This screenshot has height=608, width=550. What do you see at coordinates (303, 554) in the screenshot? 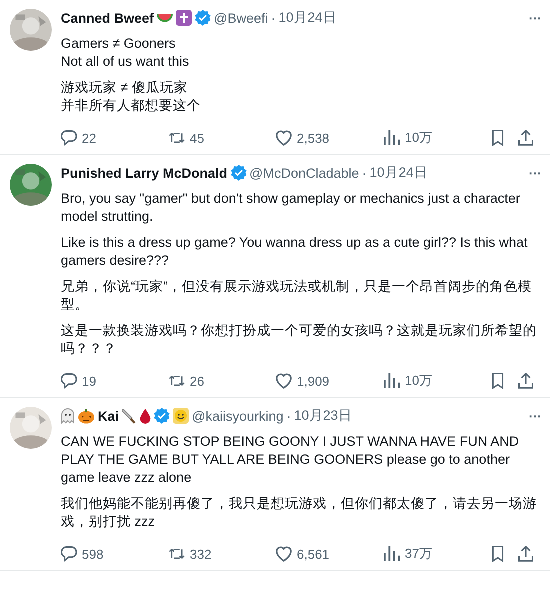
I see `like-button: 6,561` at bounding box center [303, 554].